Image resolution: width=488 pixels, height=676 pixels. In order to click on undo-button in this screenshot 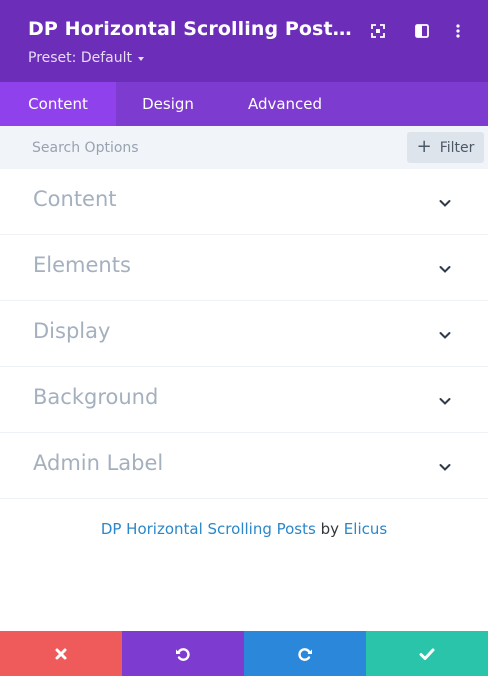, I will do `click(183, 653)`.